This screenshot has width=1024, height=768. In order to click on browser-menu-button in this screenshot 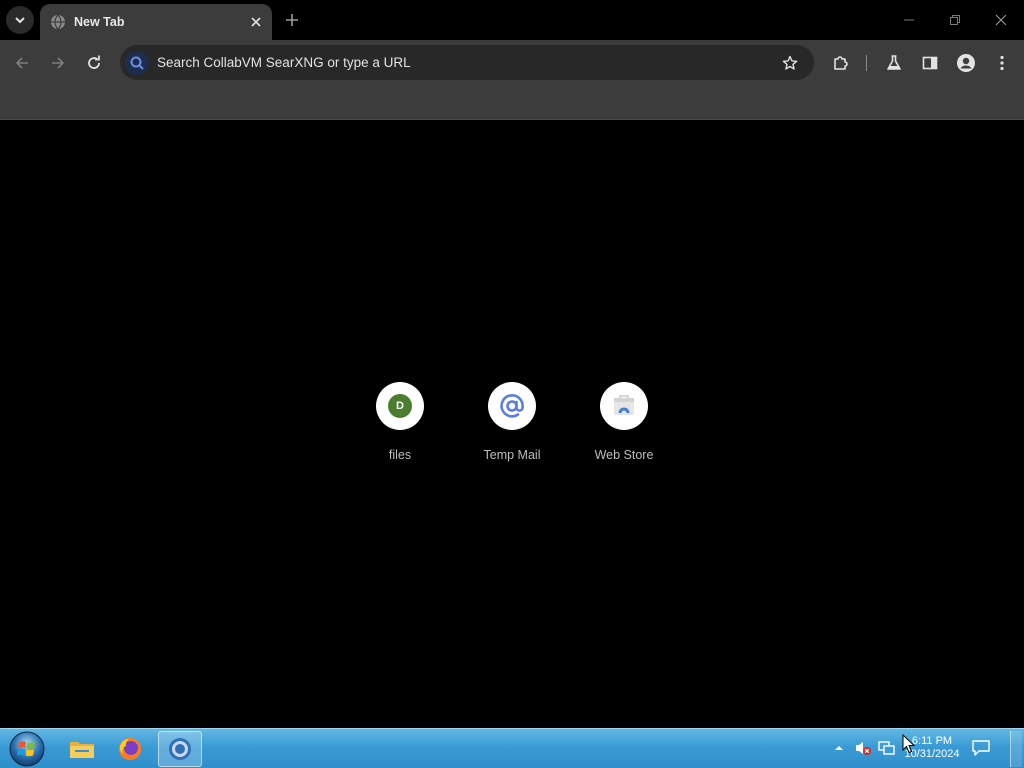, I will do `click(1002, 63)`.